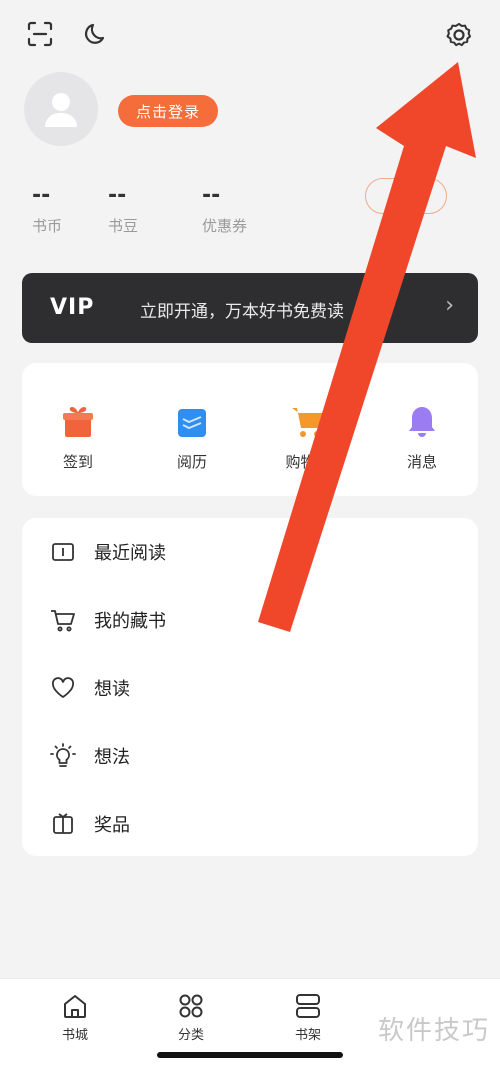 The width and height of the screenshot is (500, 1066). What do you see at coordinates (308, 1006) in the screenshot?
I see `bookshelf-icon` at bounding box center [308, 1006].